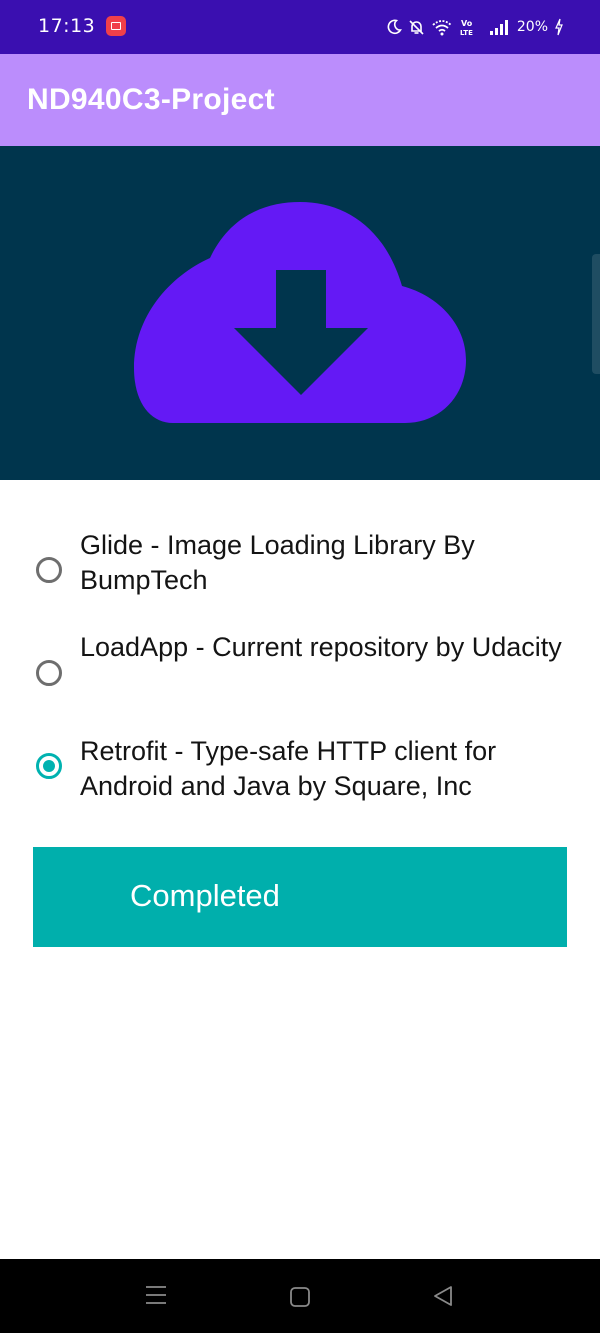 Image resolution: width=600 pixels, height=1333 pixels. What do you see at coordinates (49, 673) in the screenshot?
I see `radio-loadapp` at bounding box center [49, 673].